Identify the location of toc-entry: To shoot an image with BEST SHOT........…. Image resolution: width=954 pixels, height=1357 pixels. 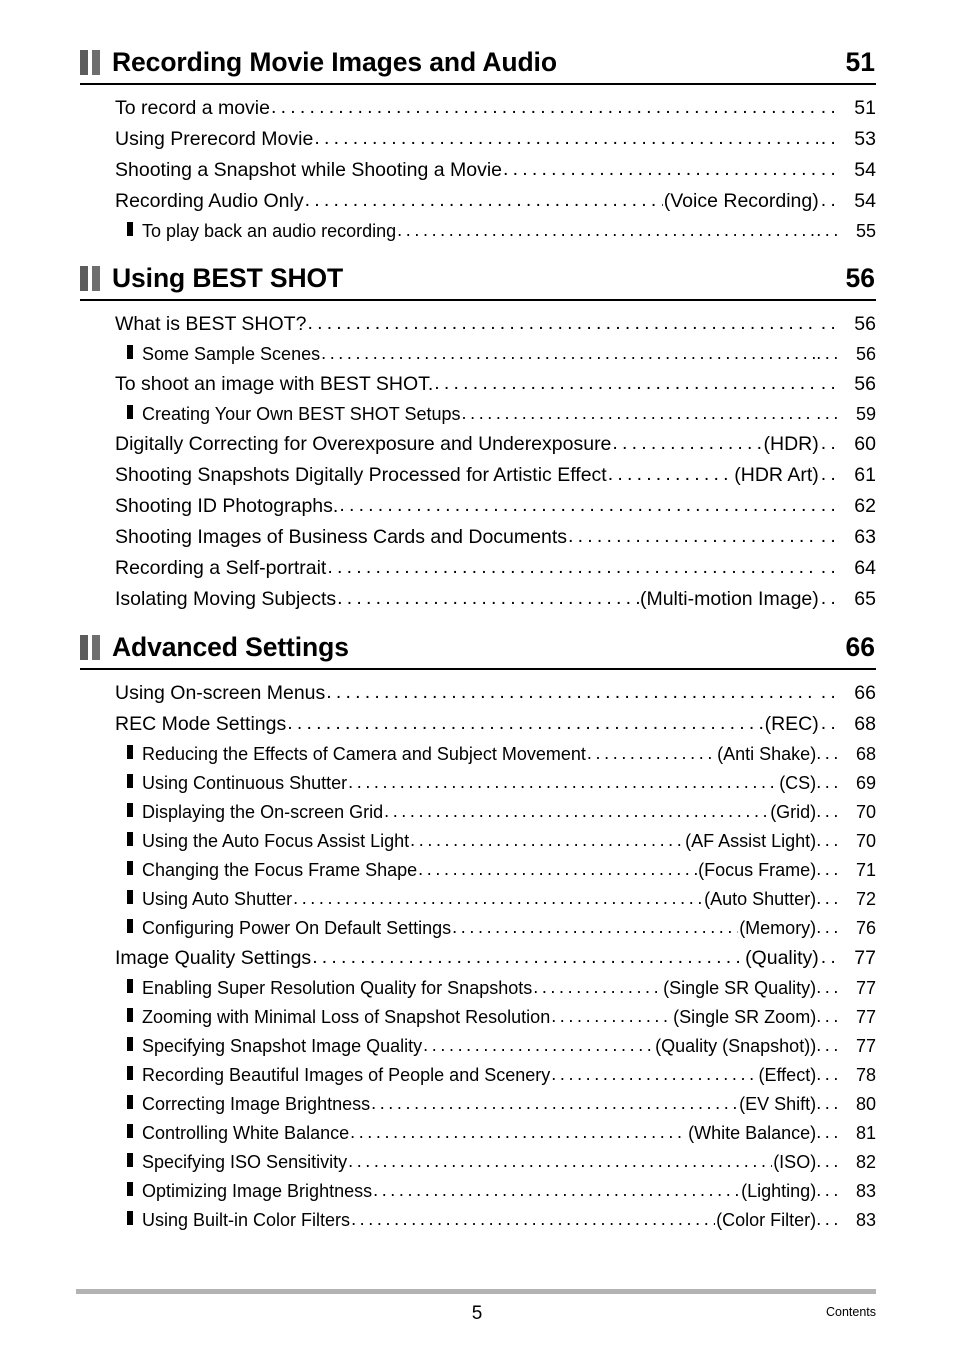
(478, 384).